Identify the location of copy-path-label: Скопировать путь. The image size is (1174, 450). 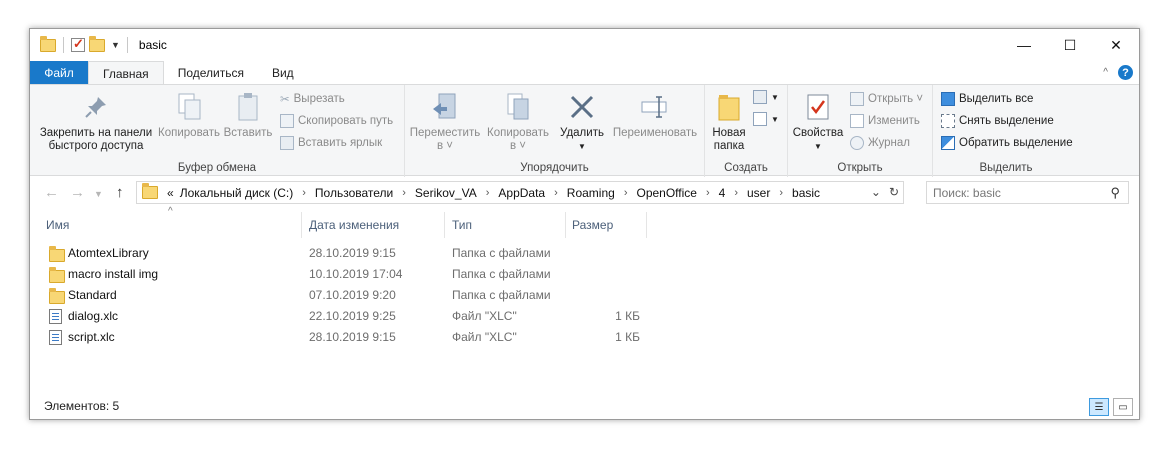
(346, 121).